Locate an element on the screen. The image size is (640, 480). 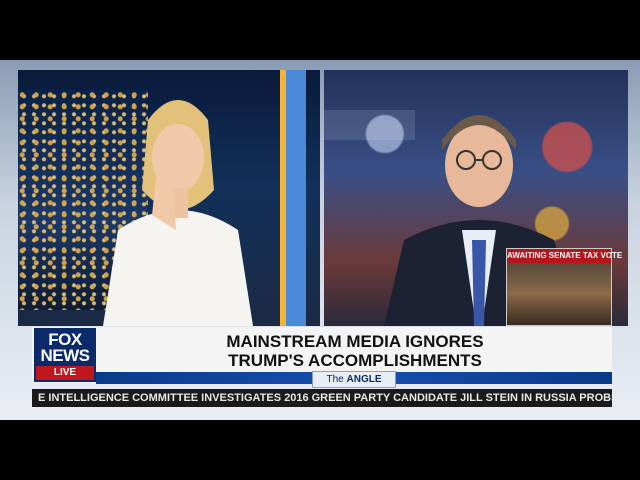
logo-line-news: NEWS is located at coordinates (65, 355).